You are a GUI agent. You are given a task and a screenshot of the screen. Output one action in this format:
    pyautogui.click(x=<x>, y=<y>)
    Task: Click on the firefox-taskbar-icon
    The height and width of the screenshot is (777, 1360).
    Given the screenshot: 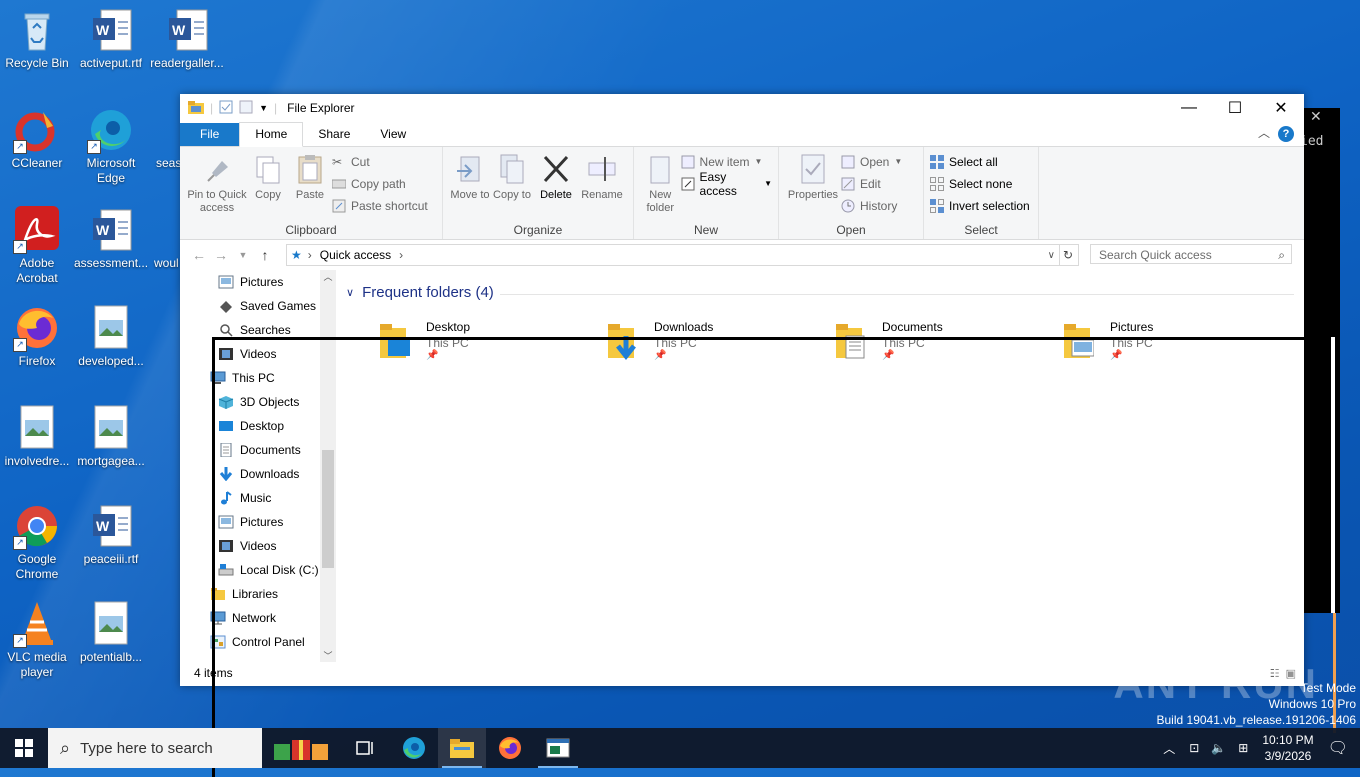 What is the action you would take?
    pyautogui.click(x=510, y=748)
    